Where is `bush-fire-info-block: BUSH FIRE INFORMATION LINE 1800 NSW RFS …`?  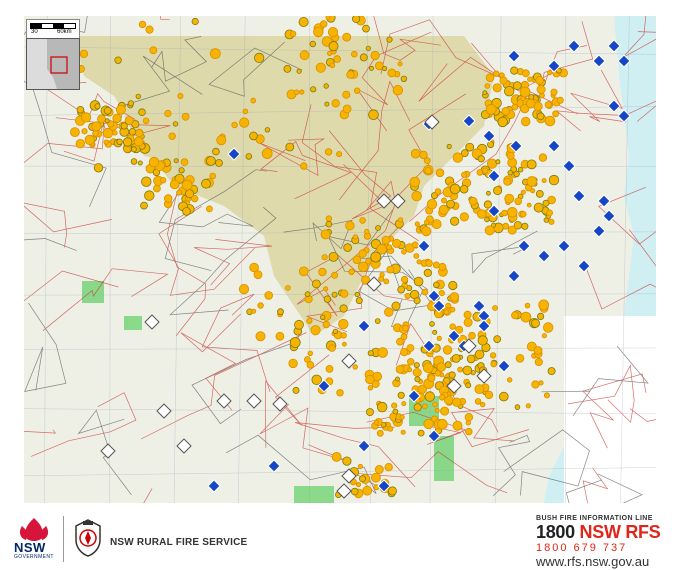 bush-fire-info-block: BUSH FIRE INFORMATION LINE 1800 NSW RFS … is located at coordinates (602, 542).